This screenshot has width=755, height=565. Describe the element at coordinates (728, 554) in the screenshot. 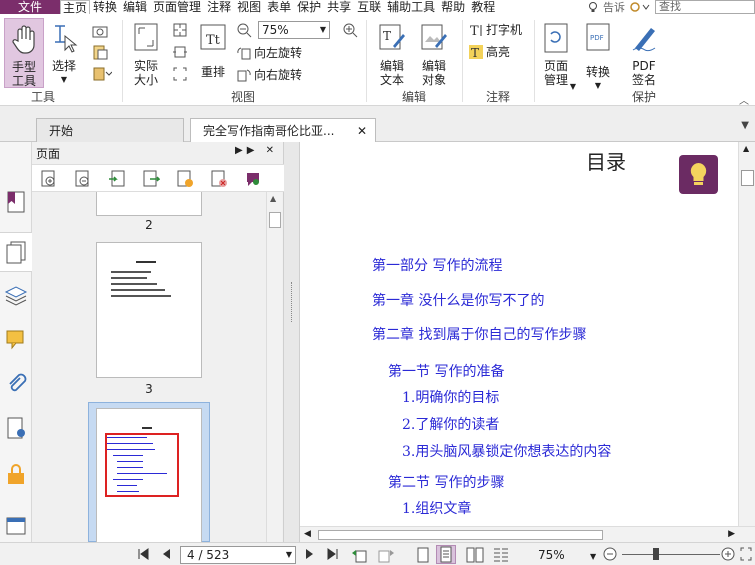

I see `zoom-in-status-icon` at that location.